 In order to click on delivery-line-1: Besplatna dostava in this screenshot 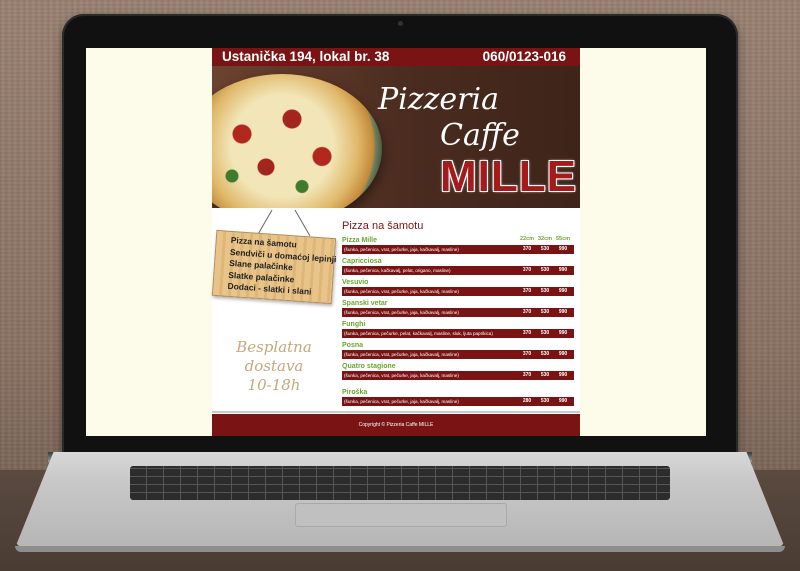, I will do `click(274, 356)`.